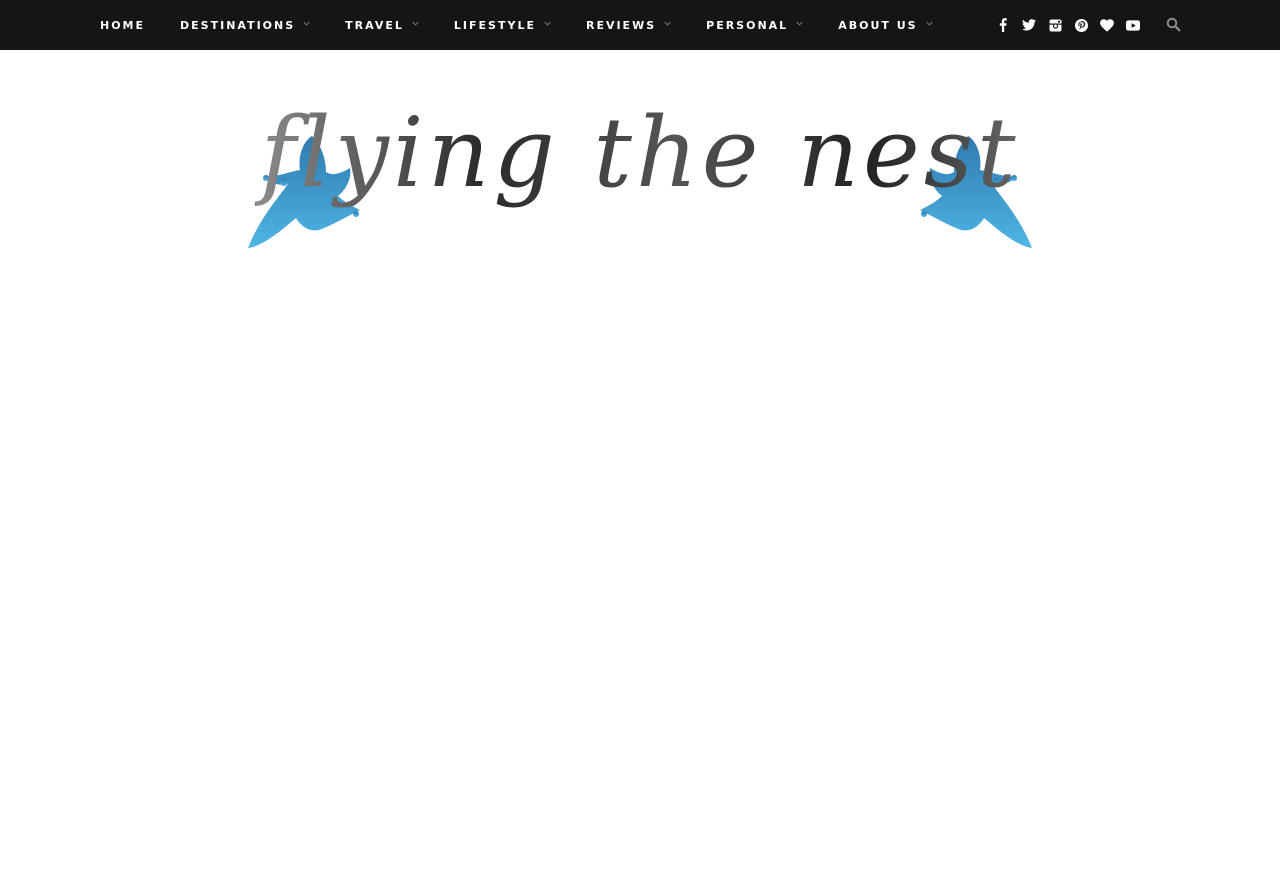 This screenshot has height=880, width=1280. I want to click on nav-travel: TRAVEL, so click(382, 25).